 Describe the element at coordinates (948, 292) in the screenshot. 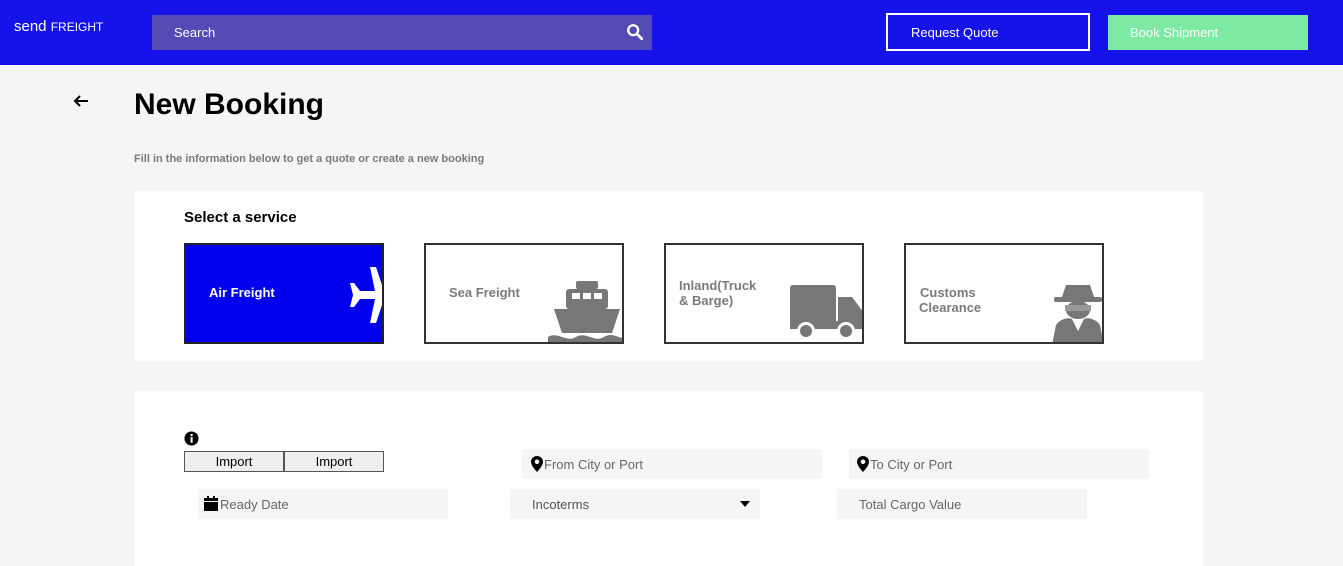

I see `service-card-label-line-1: Customs` at that location.